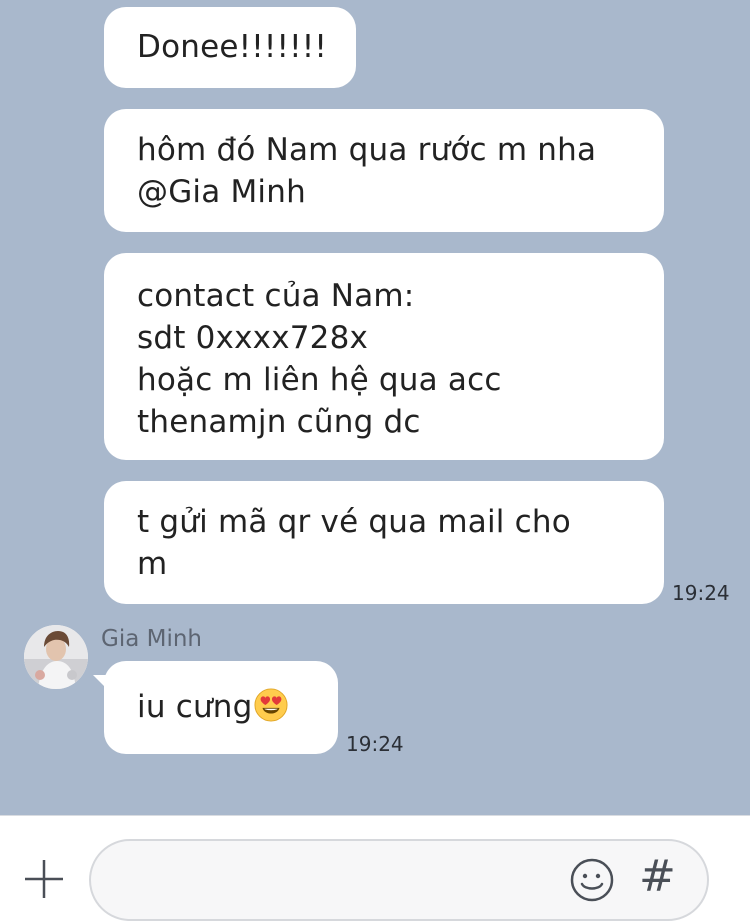 The height and width of the screenshot is (921, 750). I want to click on message-input, so click(341, 880).